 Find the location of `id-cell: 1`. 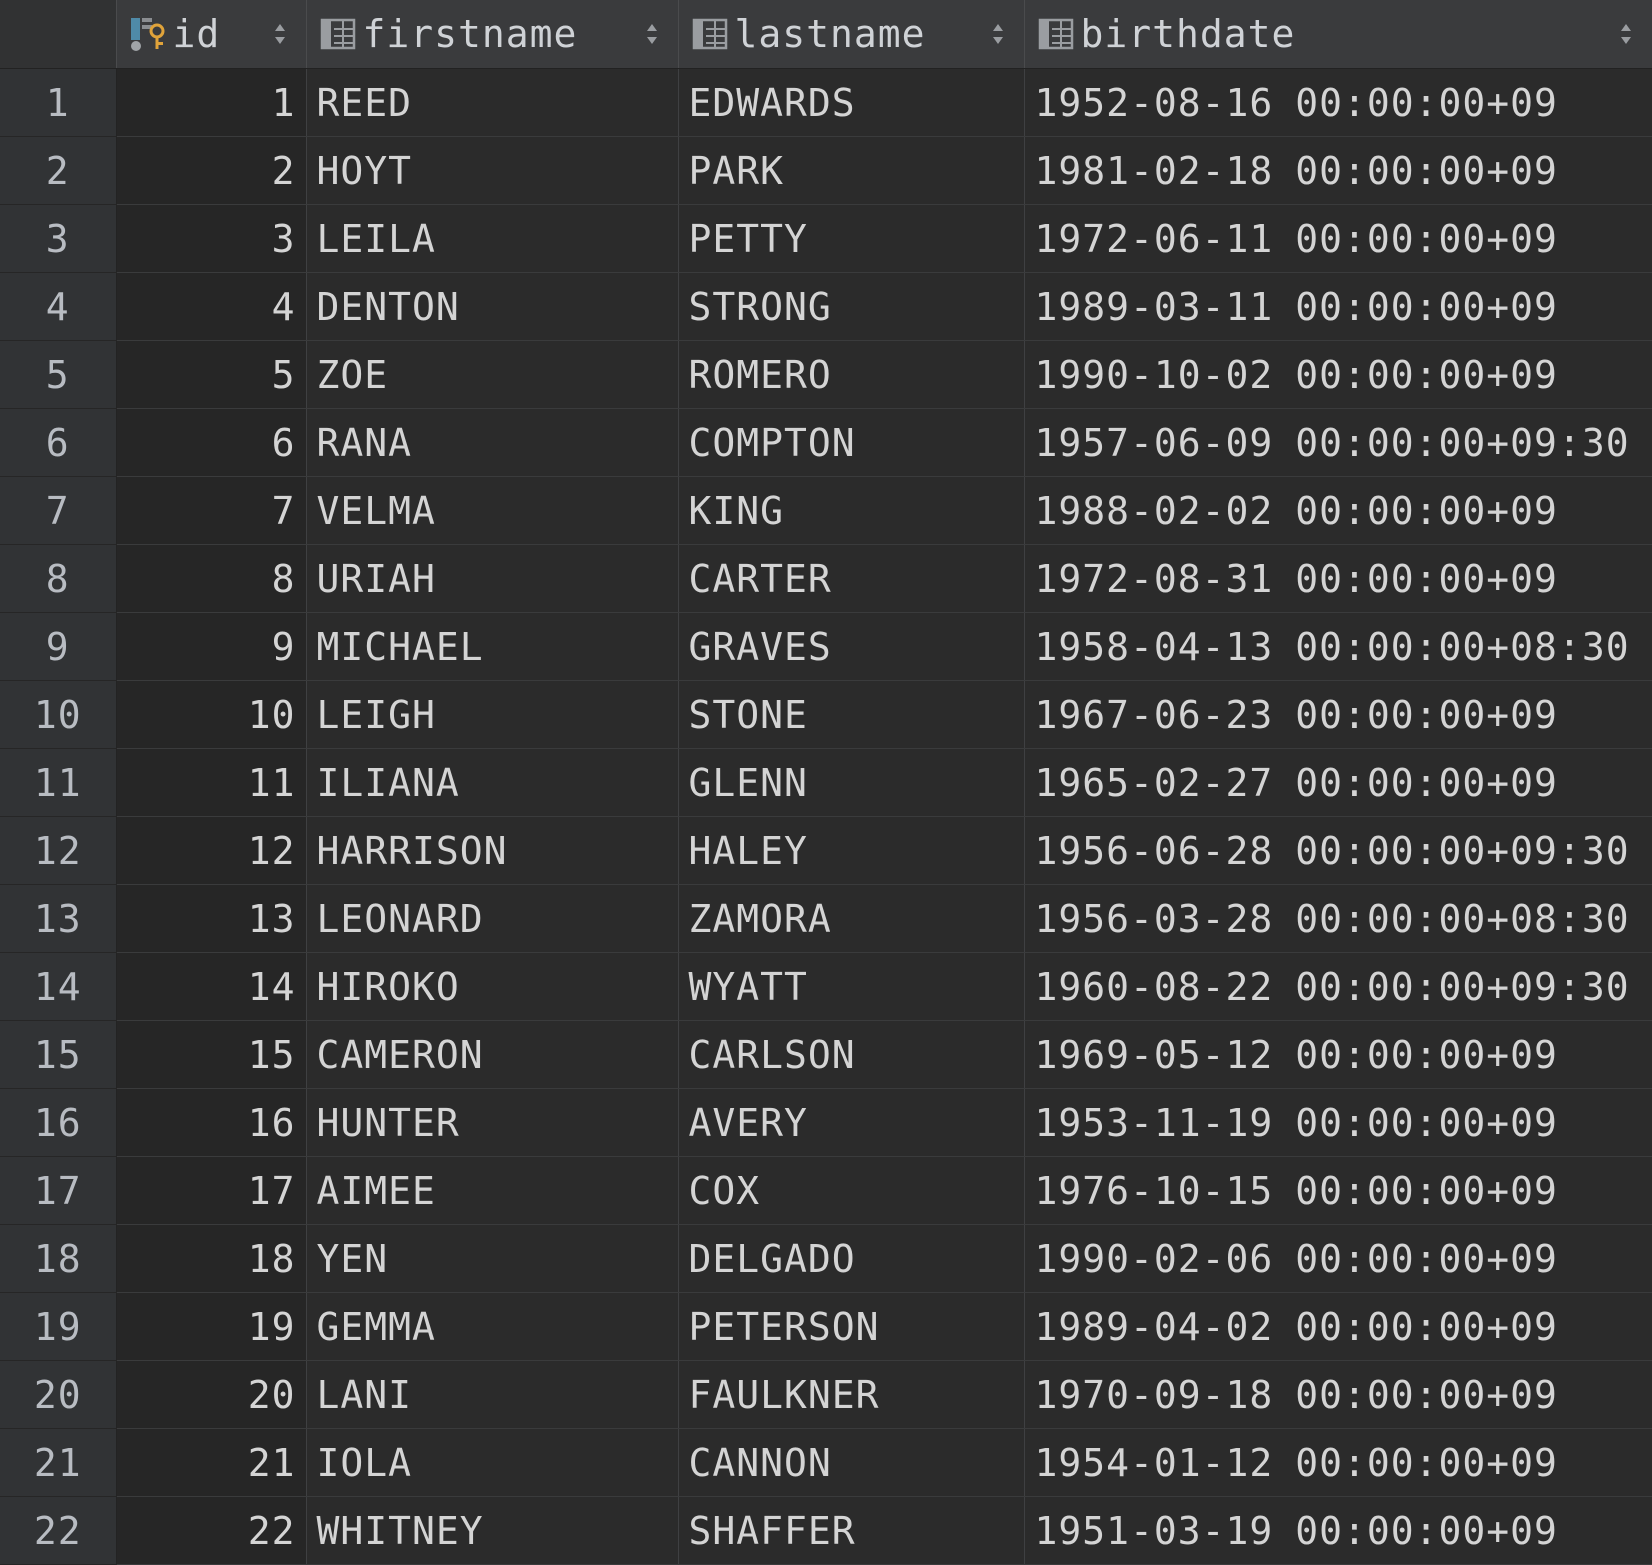

id-cell: 1 is located at coordinates (211, 102).